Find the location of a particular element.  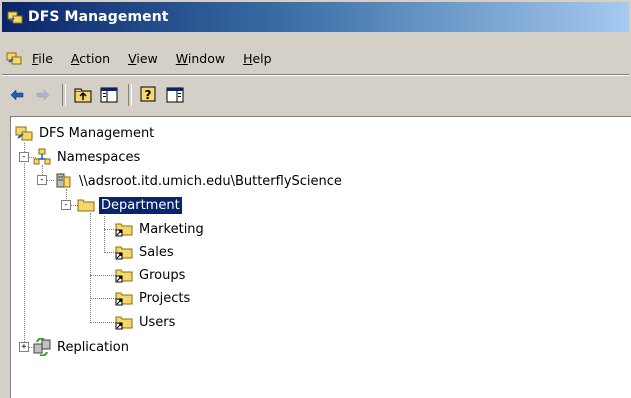

collapse-department-toggle: - is located at coordinates (66, 205).